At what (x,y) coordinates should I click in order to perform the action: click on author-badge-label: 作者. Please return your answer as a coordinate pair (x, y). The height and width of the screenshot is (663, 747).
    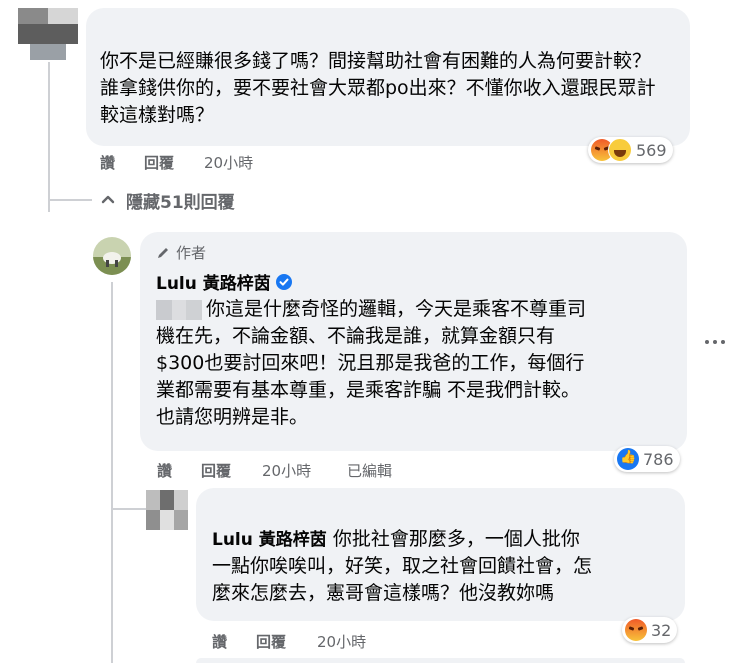
    Looking at the image, I should click on (191, 253).